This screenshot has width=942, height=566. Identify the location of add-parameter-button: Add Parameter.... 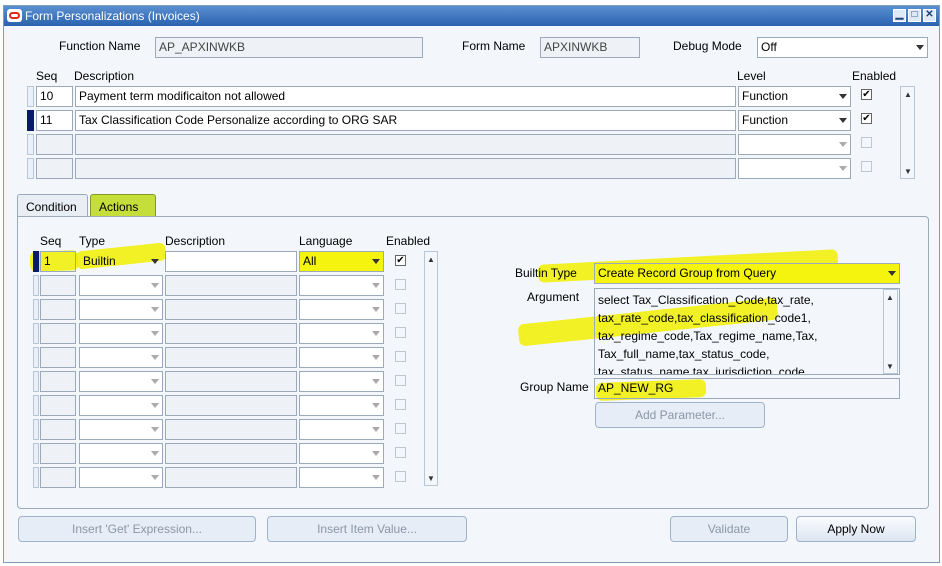
(680, 415).